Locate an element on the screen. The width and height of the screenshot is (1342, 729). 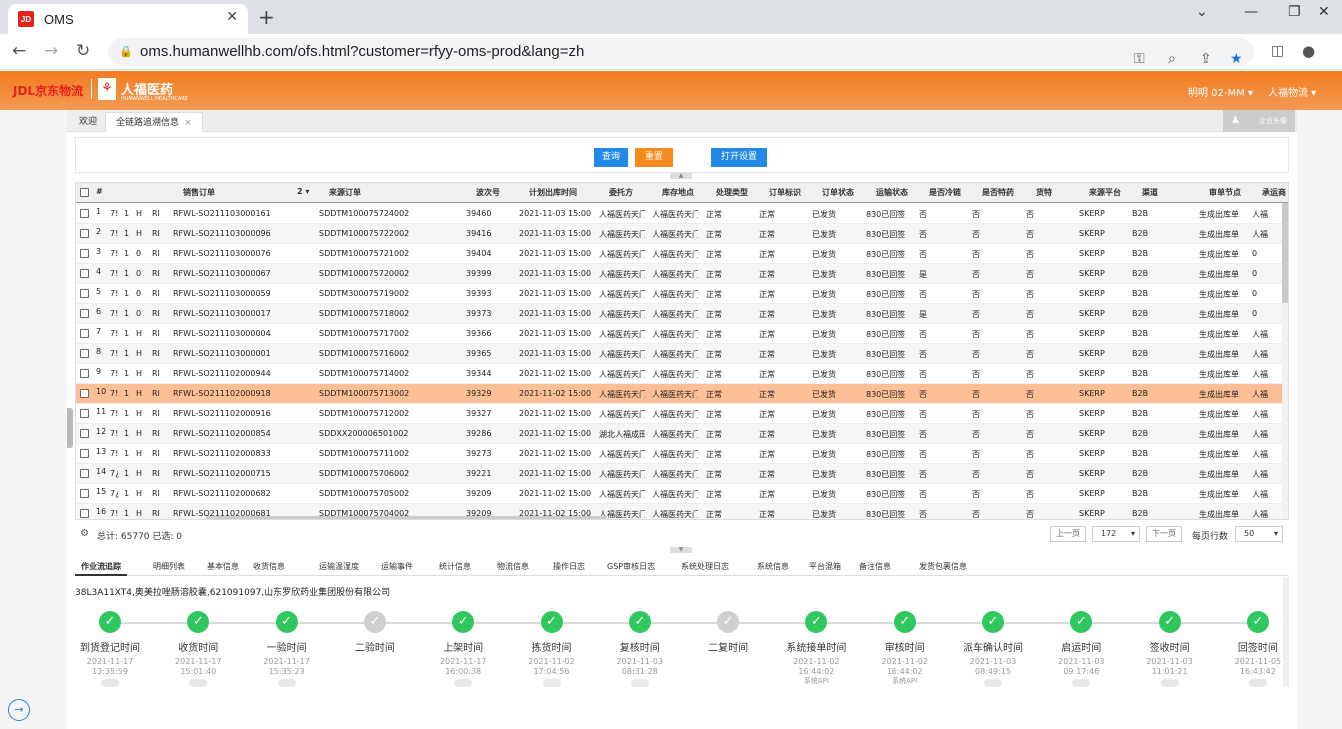
collapse-detail-icon: ▼ is located at coordinates (681, 550).